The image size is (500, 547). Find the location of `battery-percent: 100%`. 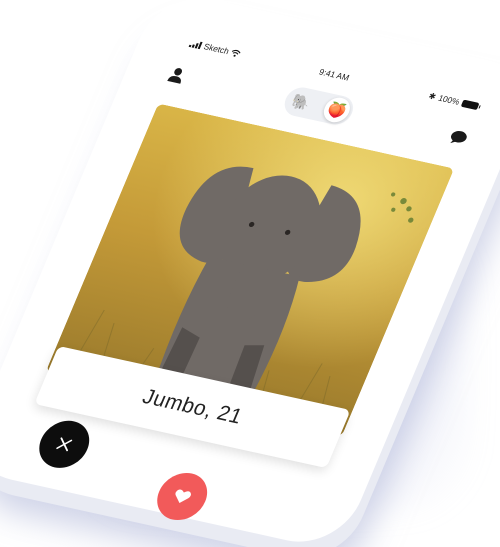

battery-percent: 100% is located at coordinates (448, 100).